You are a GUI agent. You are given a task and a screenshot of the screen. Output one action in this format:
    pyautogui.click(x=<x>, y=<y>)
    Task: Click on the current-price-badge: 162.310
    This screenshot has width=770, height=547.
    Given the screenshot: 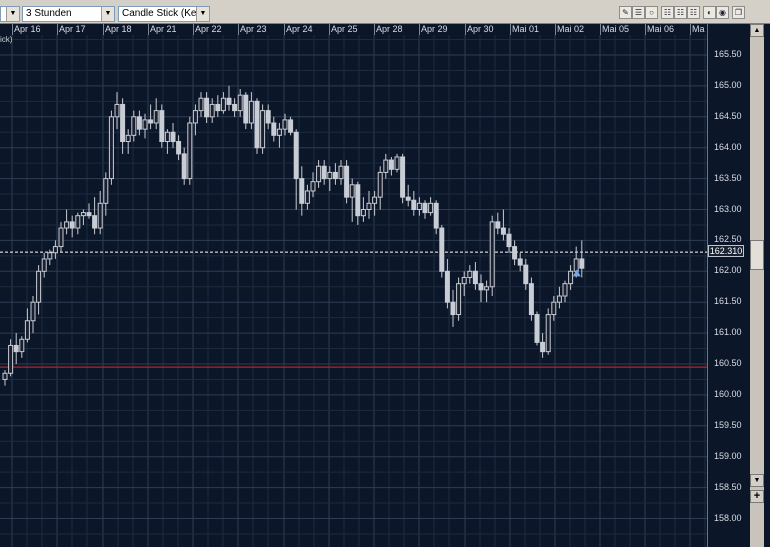 What is the action you would take?
    pyautogui.click(x=726, y=251)
    